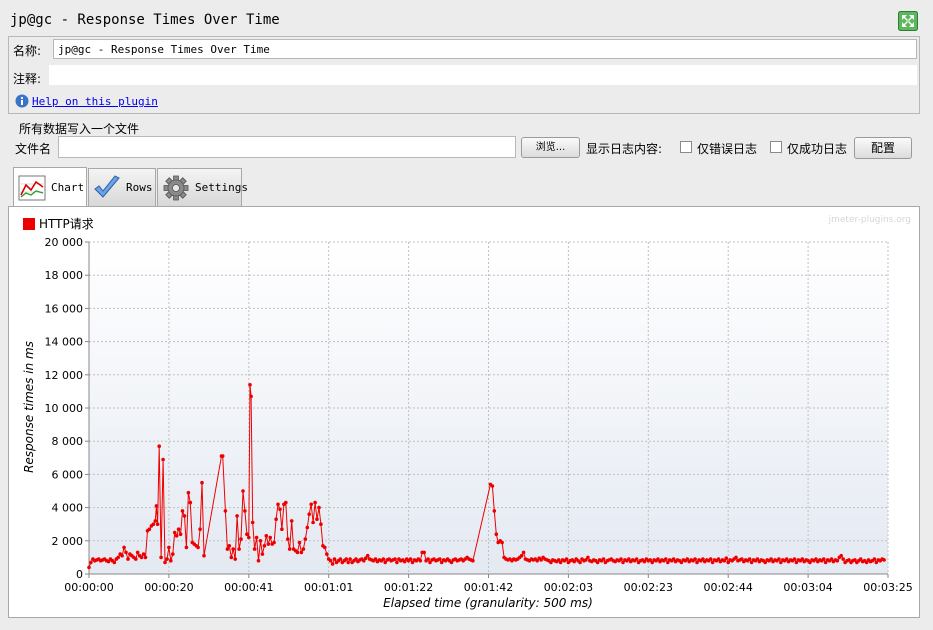 This screenshot has width=933, height=630. I want to click on configure-button: 配置, so click(883, 148).